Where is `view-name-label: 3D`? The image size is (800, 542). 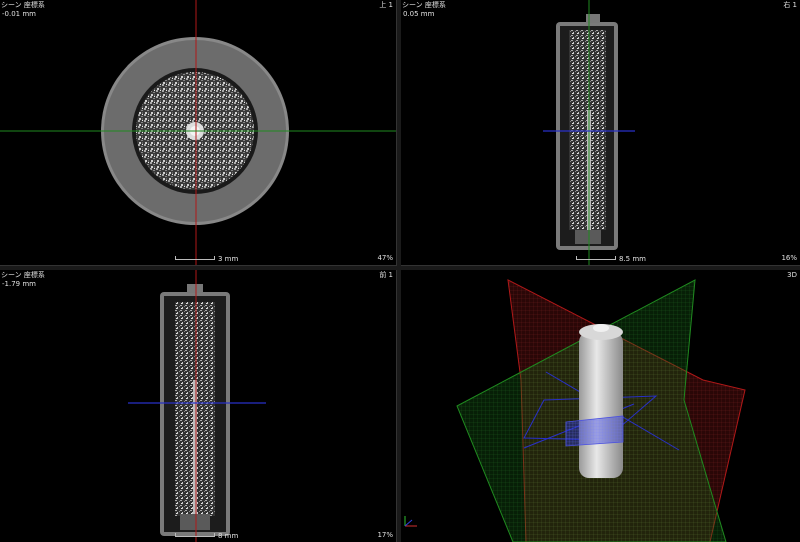 view-name-label: 3D is located at coordinates (792, 275).